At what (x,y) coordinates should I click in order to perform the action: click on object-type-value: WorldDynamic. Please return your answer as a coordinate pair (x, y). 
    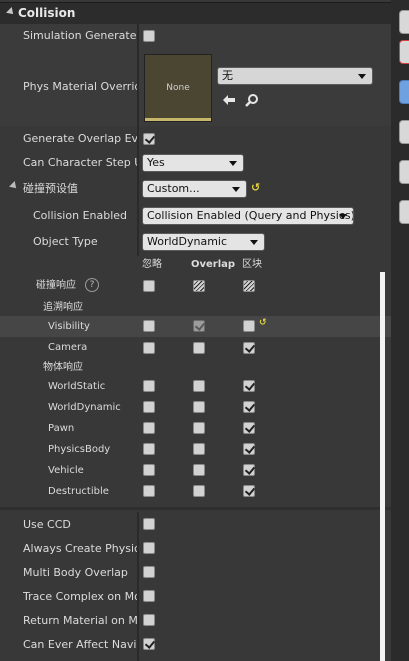
    Looking at the image, I should click on (187, 241).